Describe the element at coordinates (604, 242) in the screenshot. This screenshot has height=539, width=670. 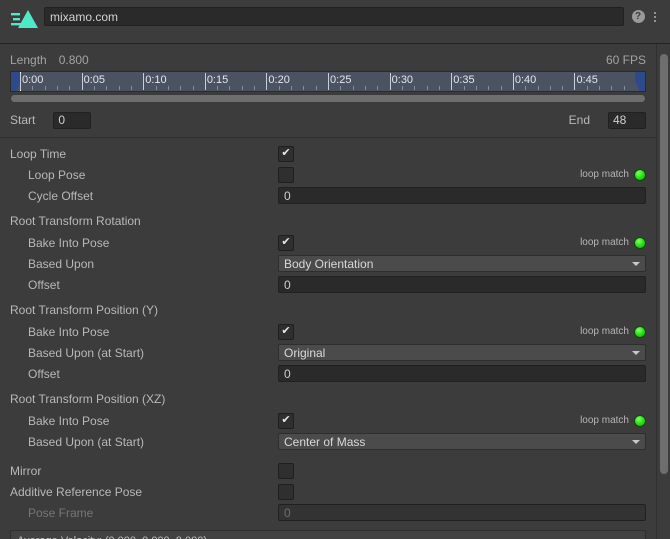
I see `rotation-match-label: loop match` at that location.